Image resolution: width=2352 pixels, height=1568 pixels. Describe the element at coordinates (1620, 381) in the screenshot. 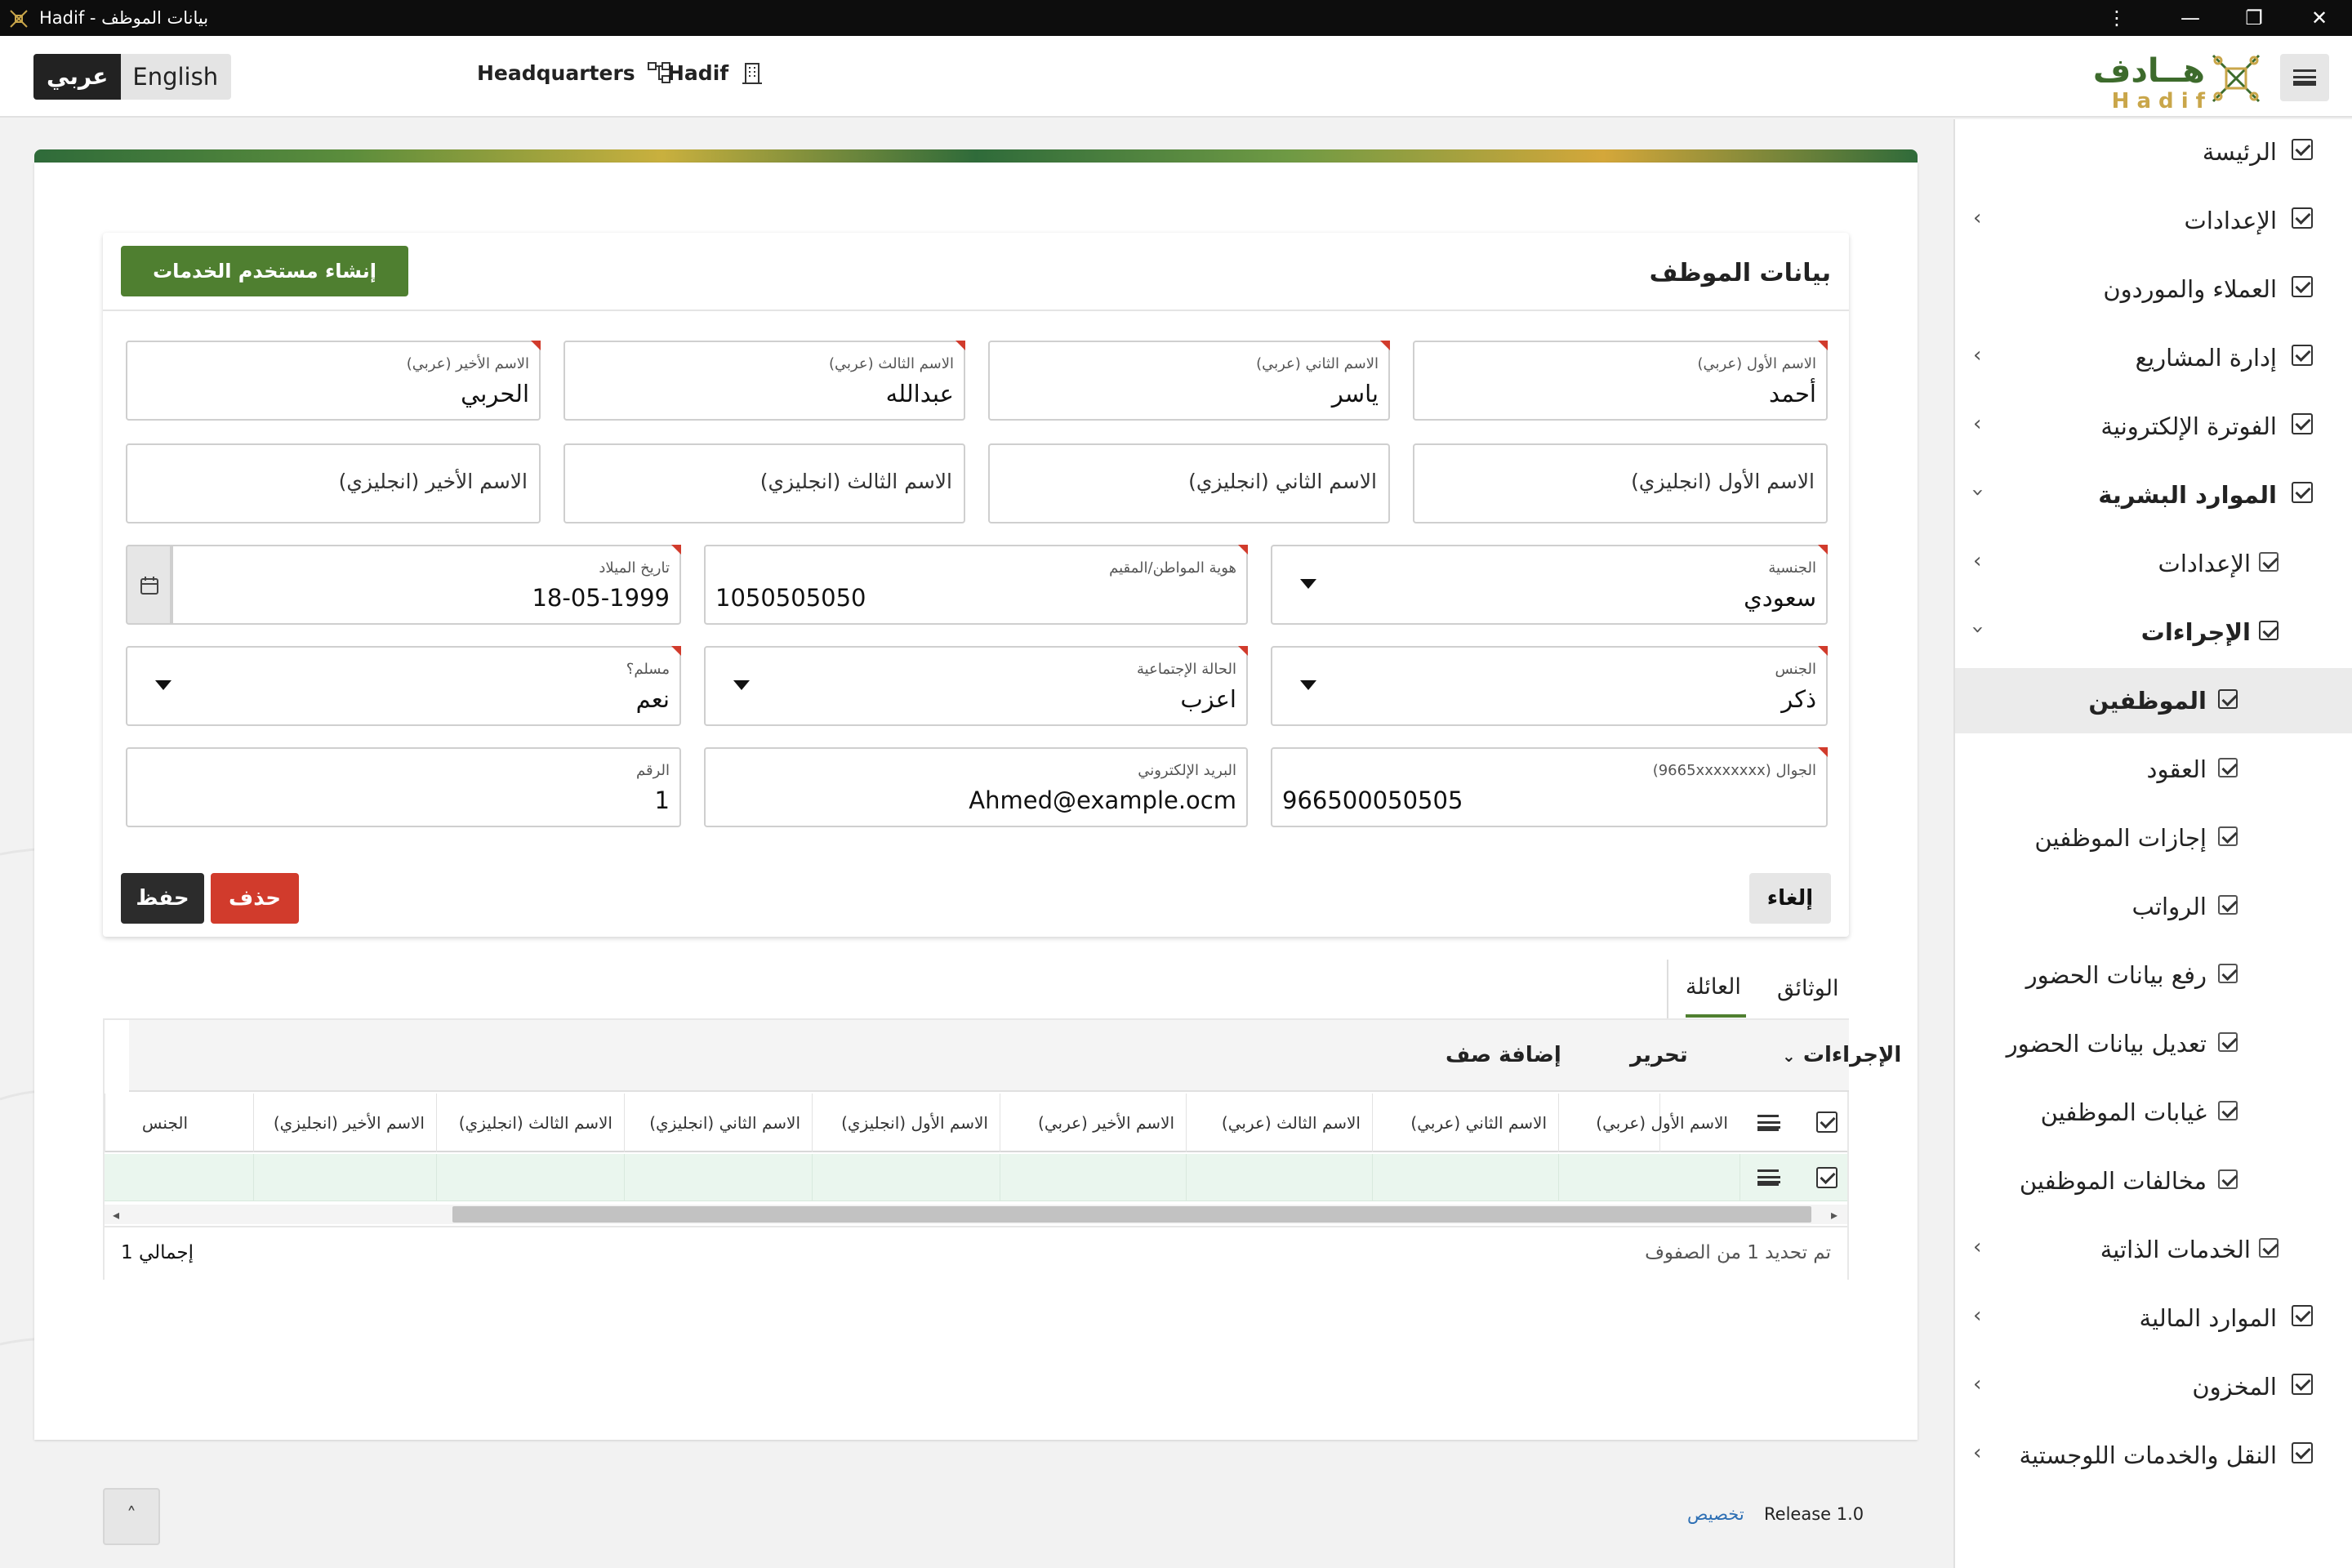

I see `first-name-ar-field: الاسم الأول (عربي) أحمد` at that location.